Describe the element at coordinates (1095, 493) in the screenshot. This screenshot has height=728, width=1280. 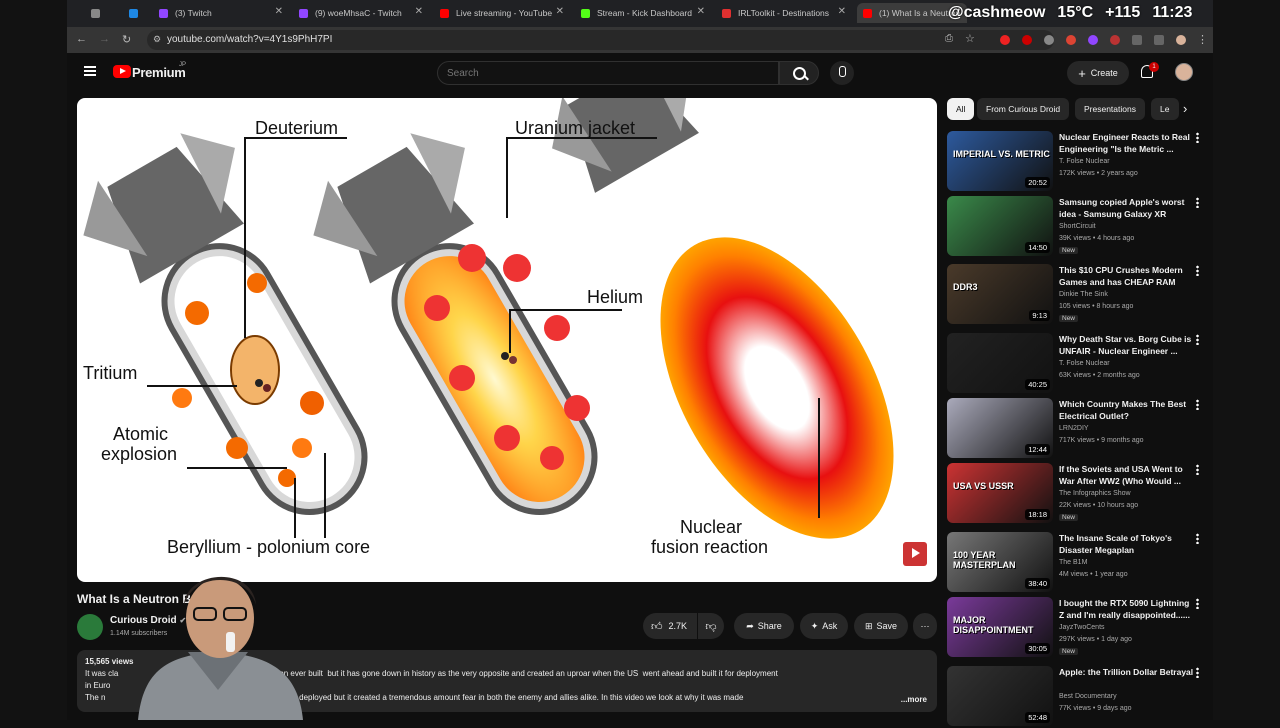
I see `recommendation-channel: The Infographics Show` at that location.